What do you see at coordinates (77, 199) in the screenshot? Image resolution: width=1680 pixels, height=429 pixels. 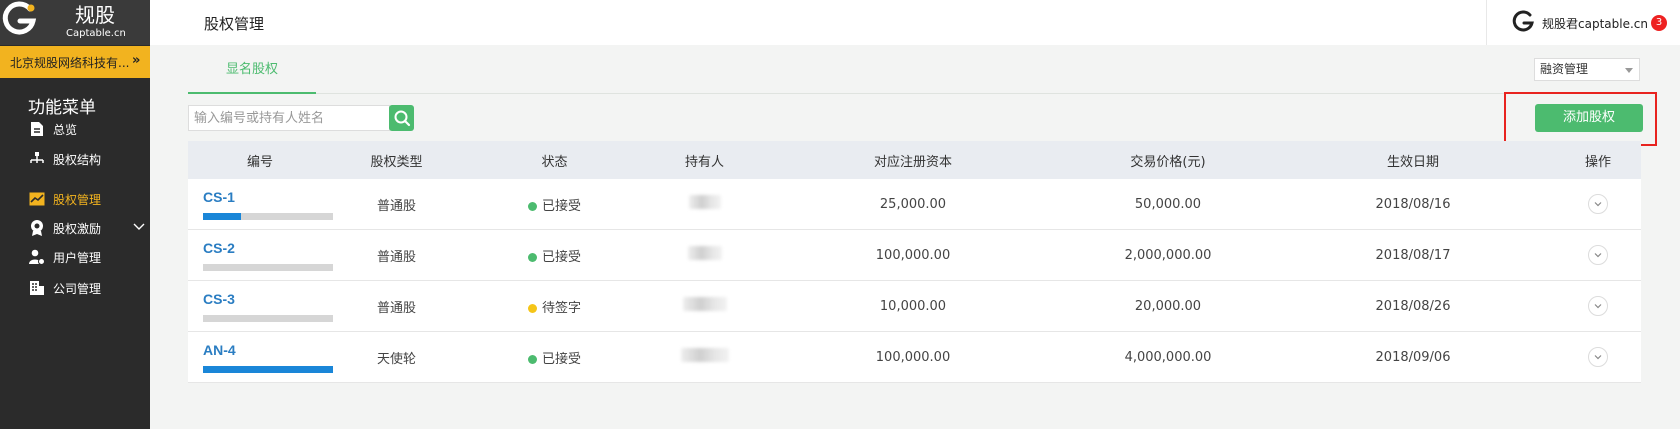 I see `sidebar-item-label: 股权管理` at bounding box center [77, 199].